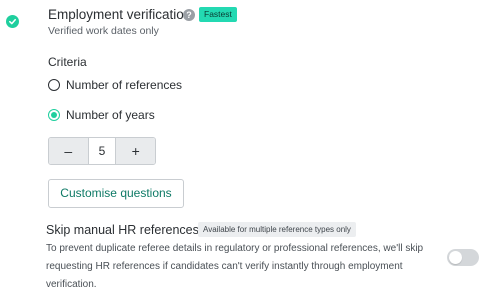  I want to click on criteria-label: Criteria, so click(67, 62).